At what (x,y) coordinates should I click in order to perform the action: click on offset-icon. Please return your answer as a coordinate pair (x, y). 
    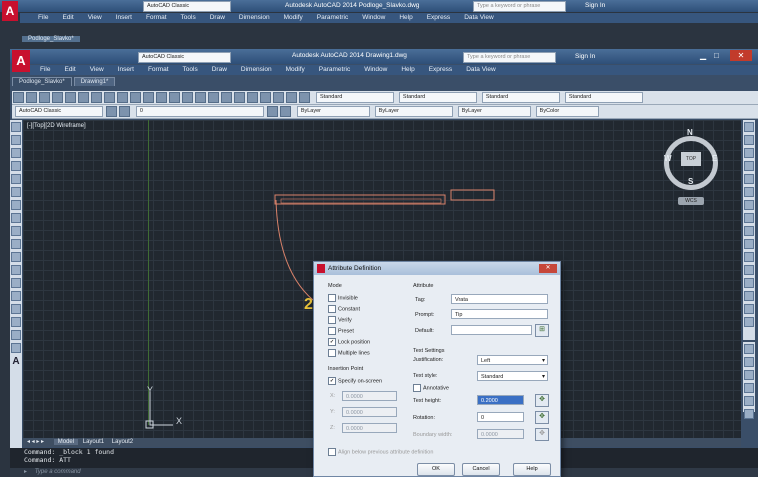
    Looking at the image, I should click on (749, 166).